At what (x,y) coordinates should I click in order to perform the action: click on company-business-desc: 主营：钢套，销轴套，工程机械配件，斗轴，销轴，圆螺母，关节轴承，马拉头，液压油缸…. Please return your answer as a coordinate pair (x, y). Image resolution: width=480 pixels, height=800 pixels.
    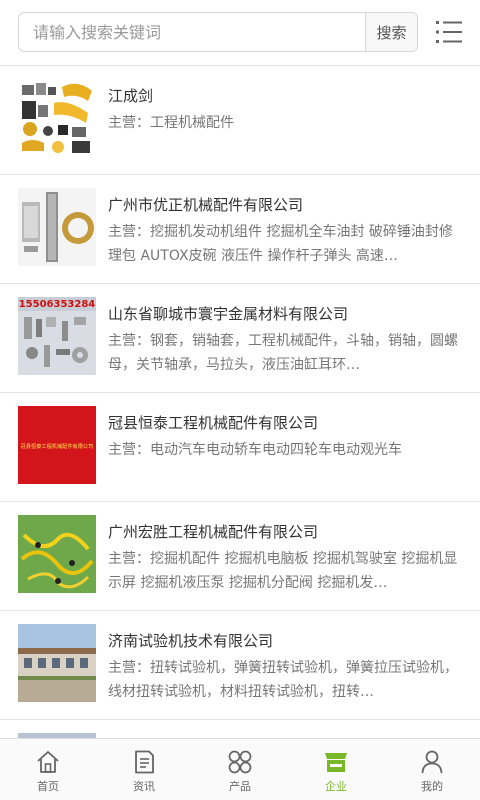
    Looking at the image, I should click on (283, 353).